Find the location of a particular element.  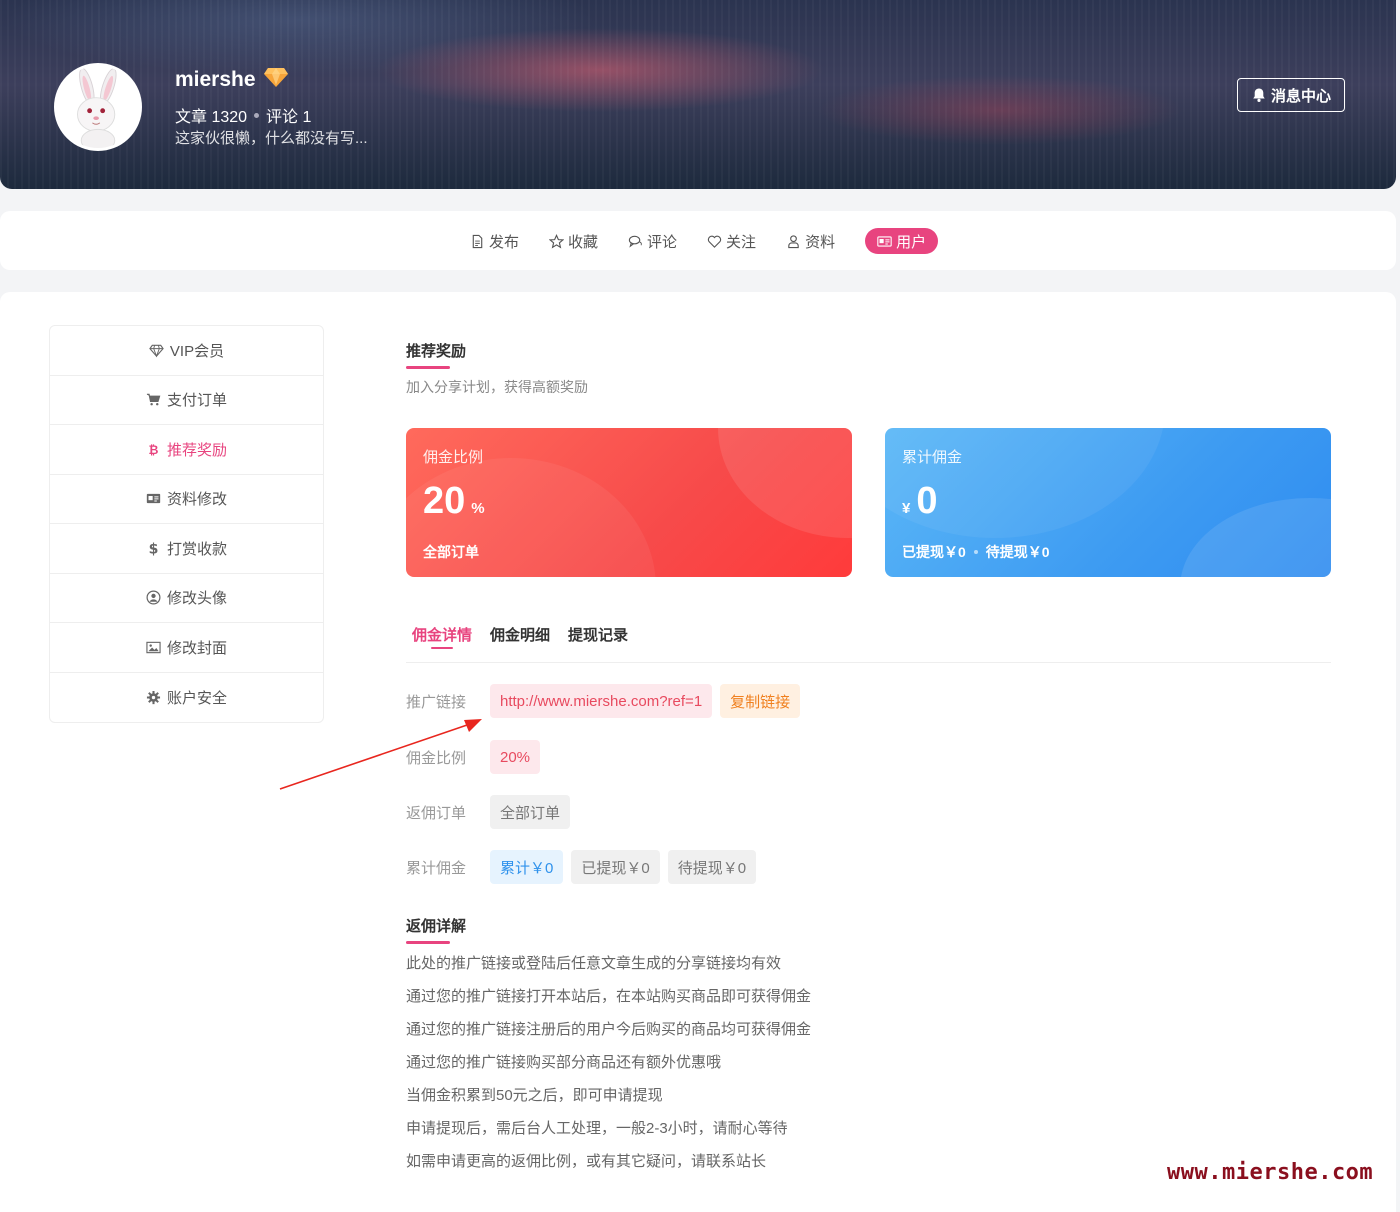

total-commission-value: 累计￥0 is located at coordinates (527, 867).